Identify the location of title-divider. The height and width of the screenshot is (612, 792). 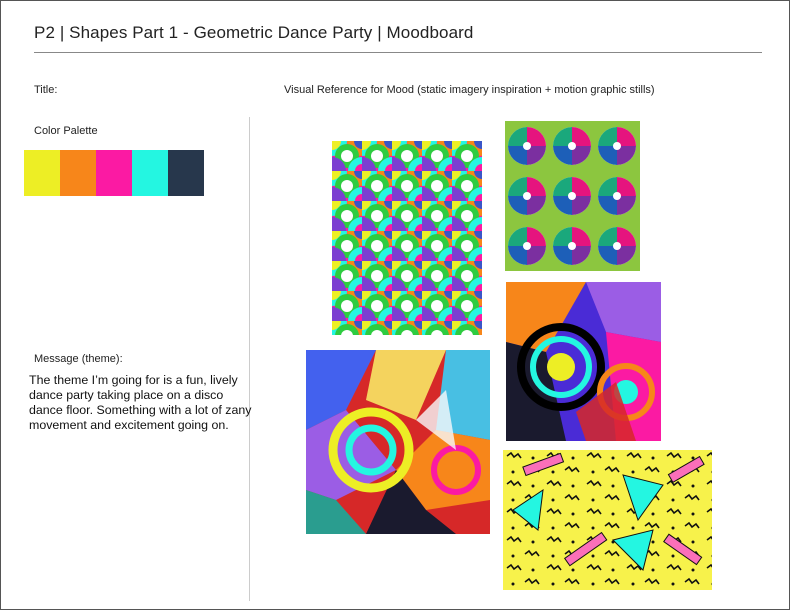
(398, 52).